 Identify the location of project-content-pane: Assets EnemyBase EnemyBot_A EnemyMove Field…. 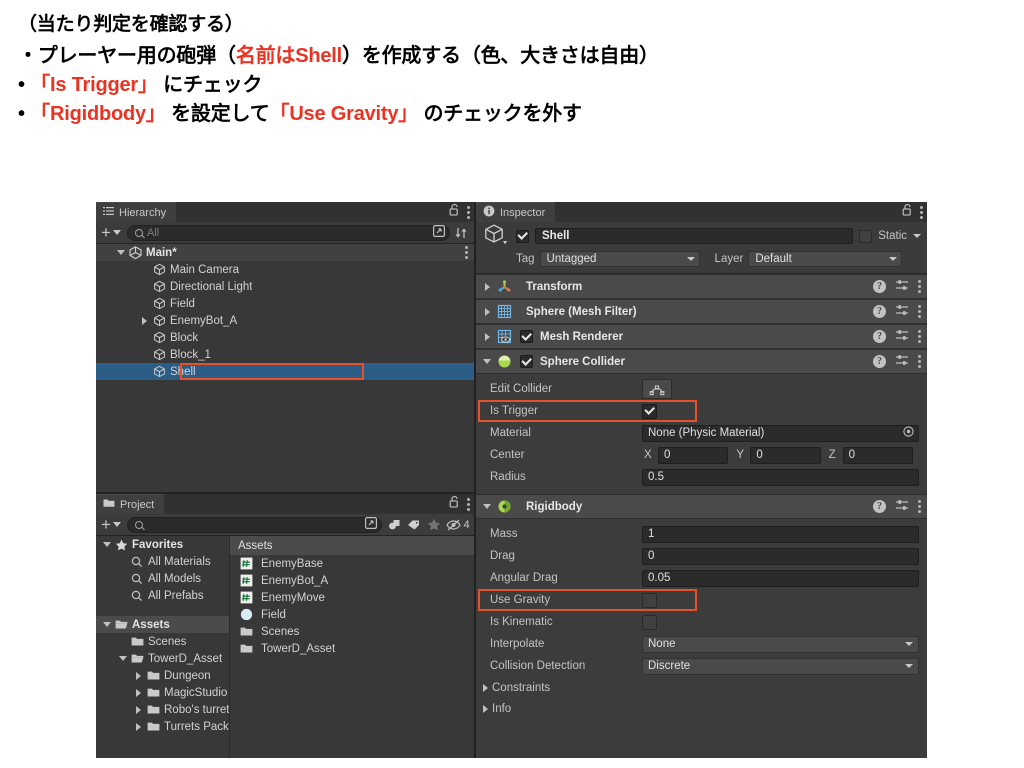
(352, 647).